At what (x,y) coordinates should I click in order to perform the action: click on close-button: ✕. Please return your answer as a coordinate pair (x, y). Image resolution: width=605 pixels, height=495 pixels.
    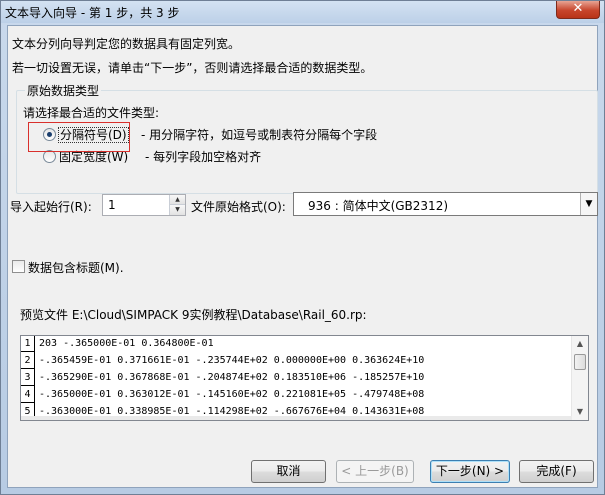
    Looking at the image, I should click on (578, 10).